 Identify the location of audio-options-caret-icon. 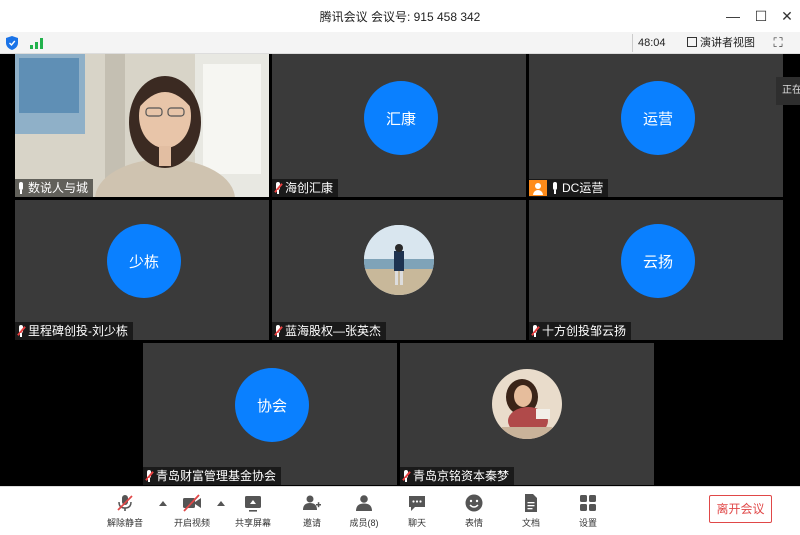
(163, 503).